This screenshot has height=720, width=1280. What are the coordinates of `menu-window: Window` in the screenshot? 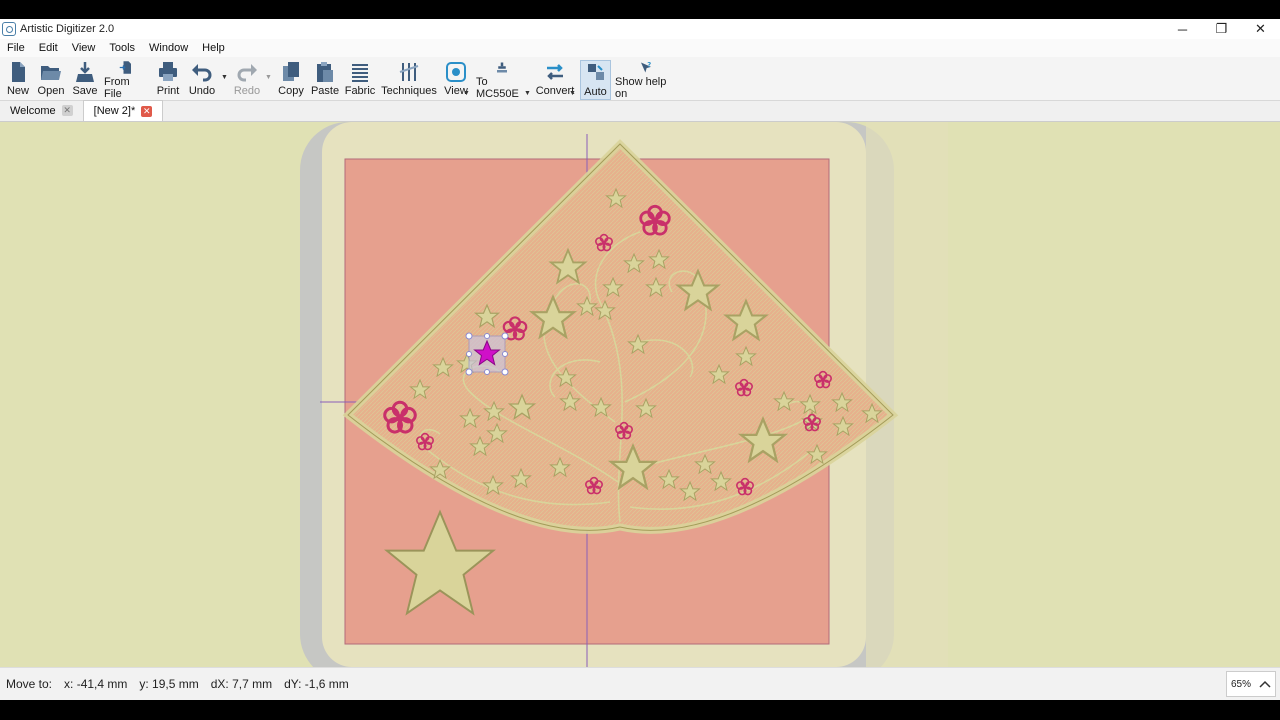 It's located at (168, 48).